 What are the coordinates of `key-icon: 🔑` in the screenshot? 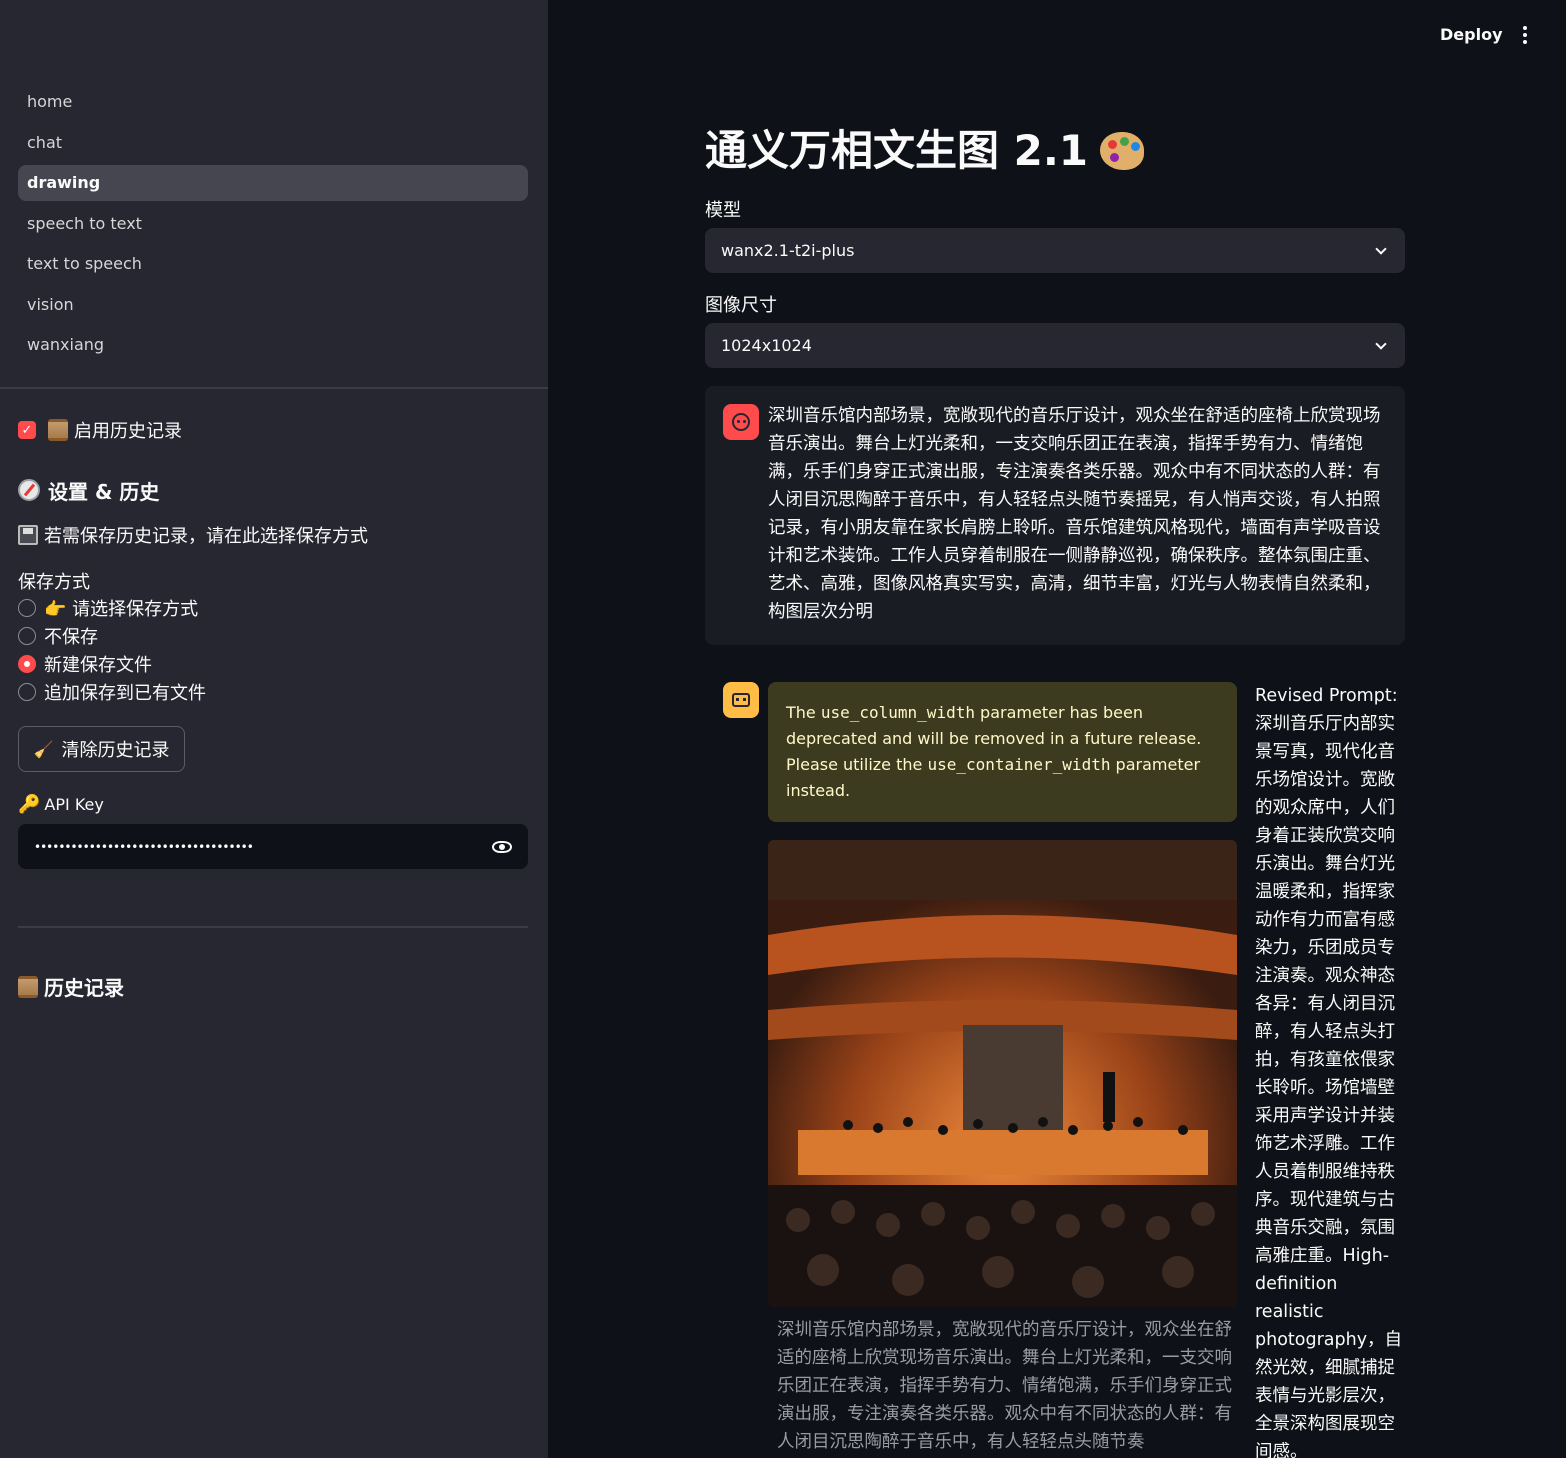 It's located at (29, 804).